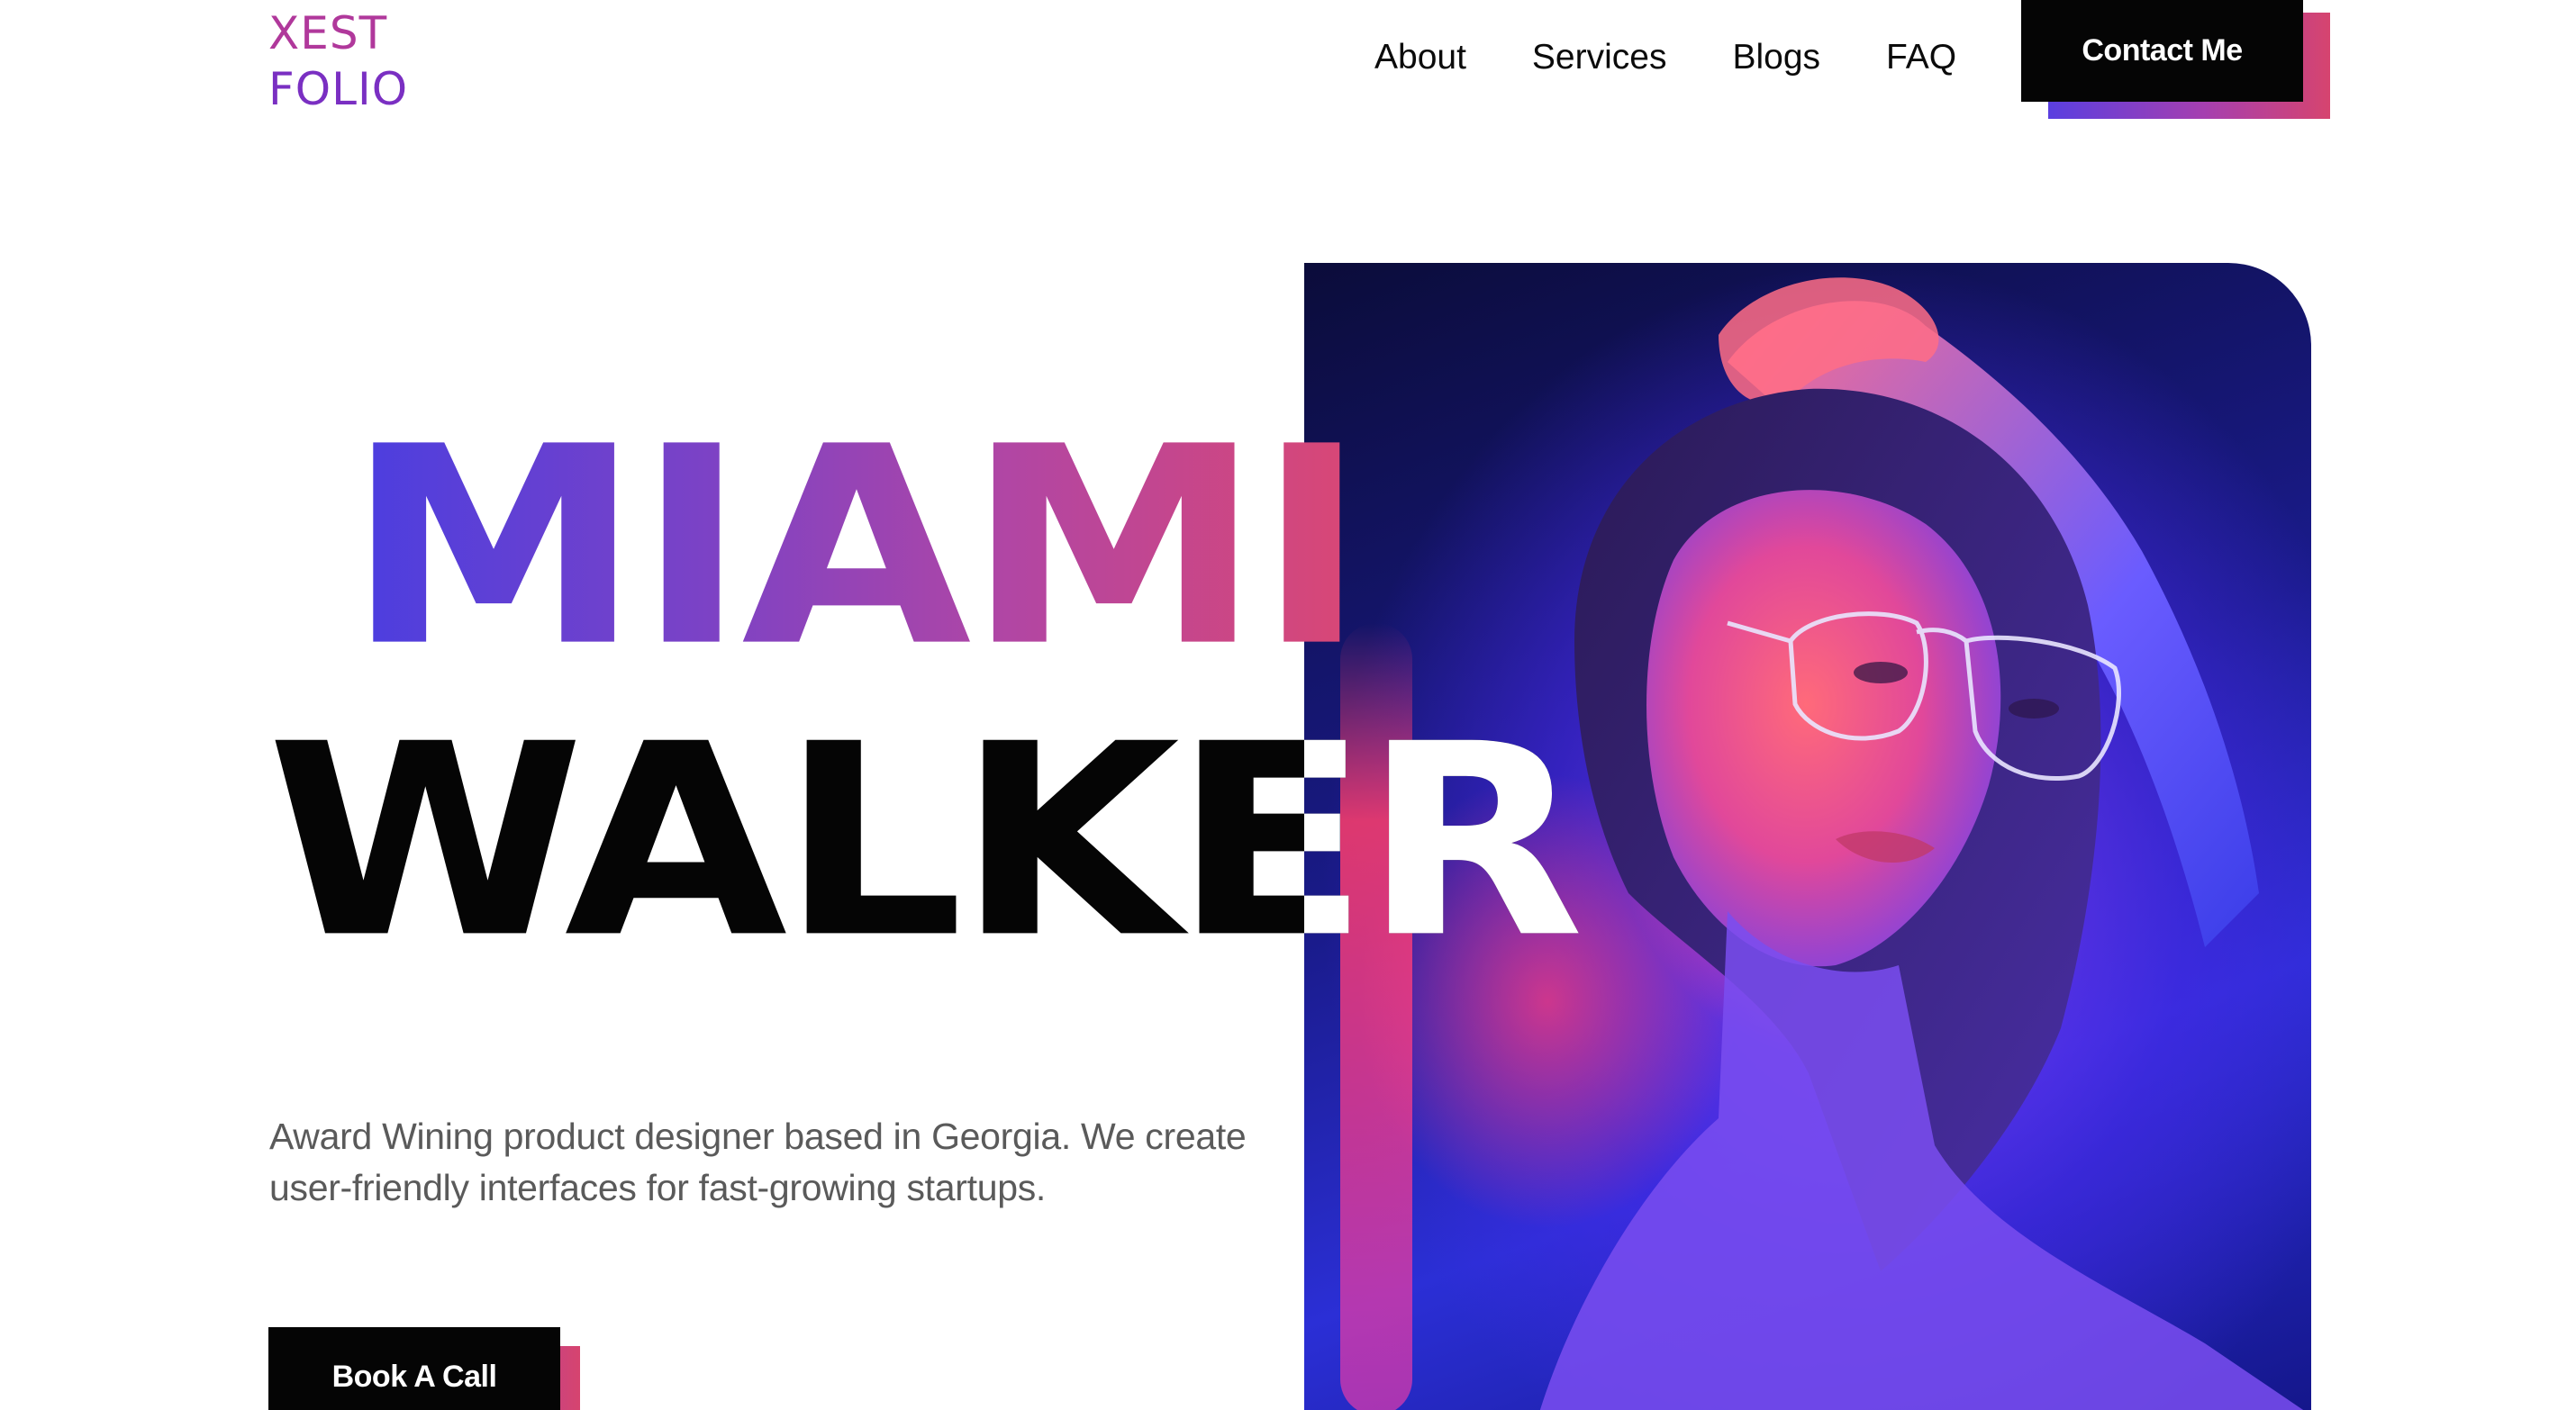 The height and width of the screenshot is (1410, 2576). I want to click on hero-first-name: MIAMI, so click(856, 547).